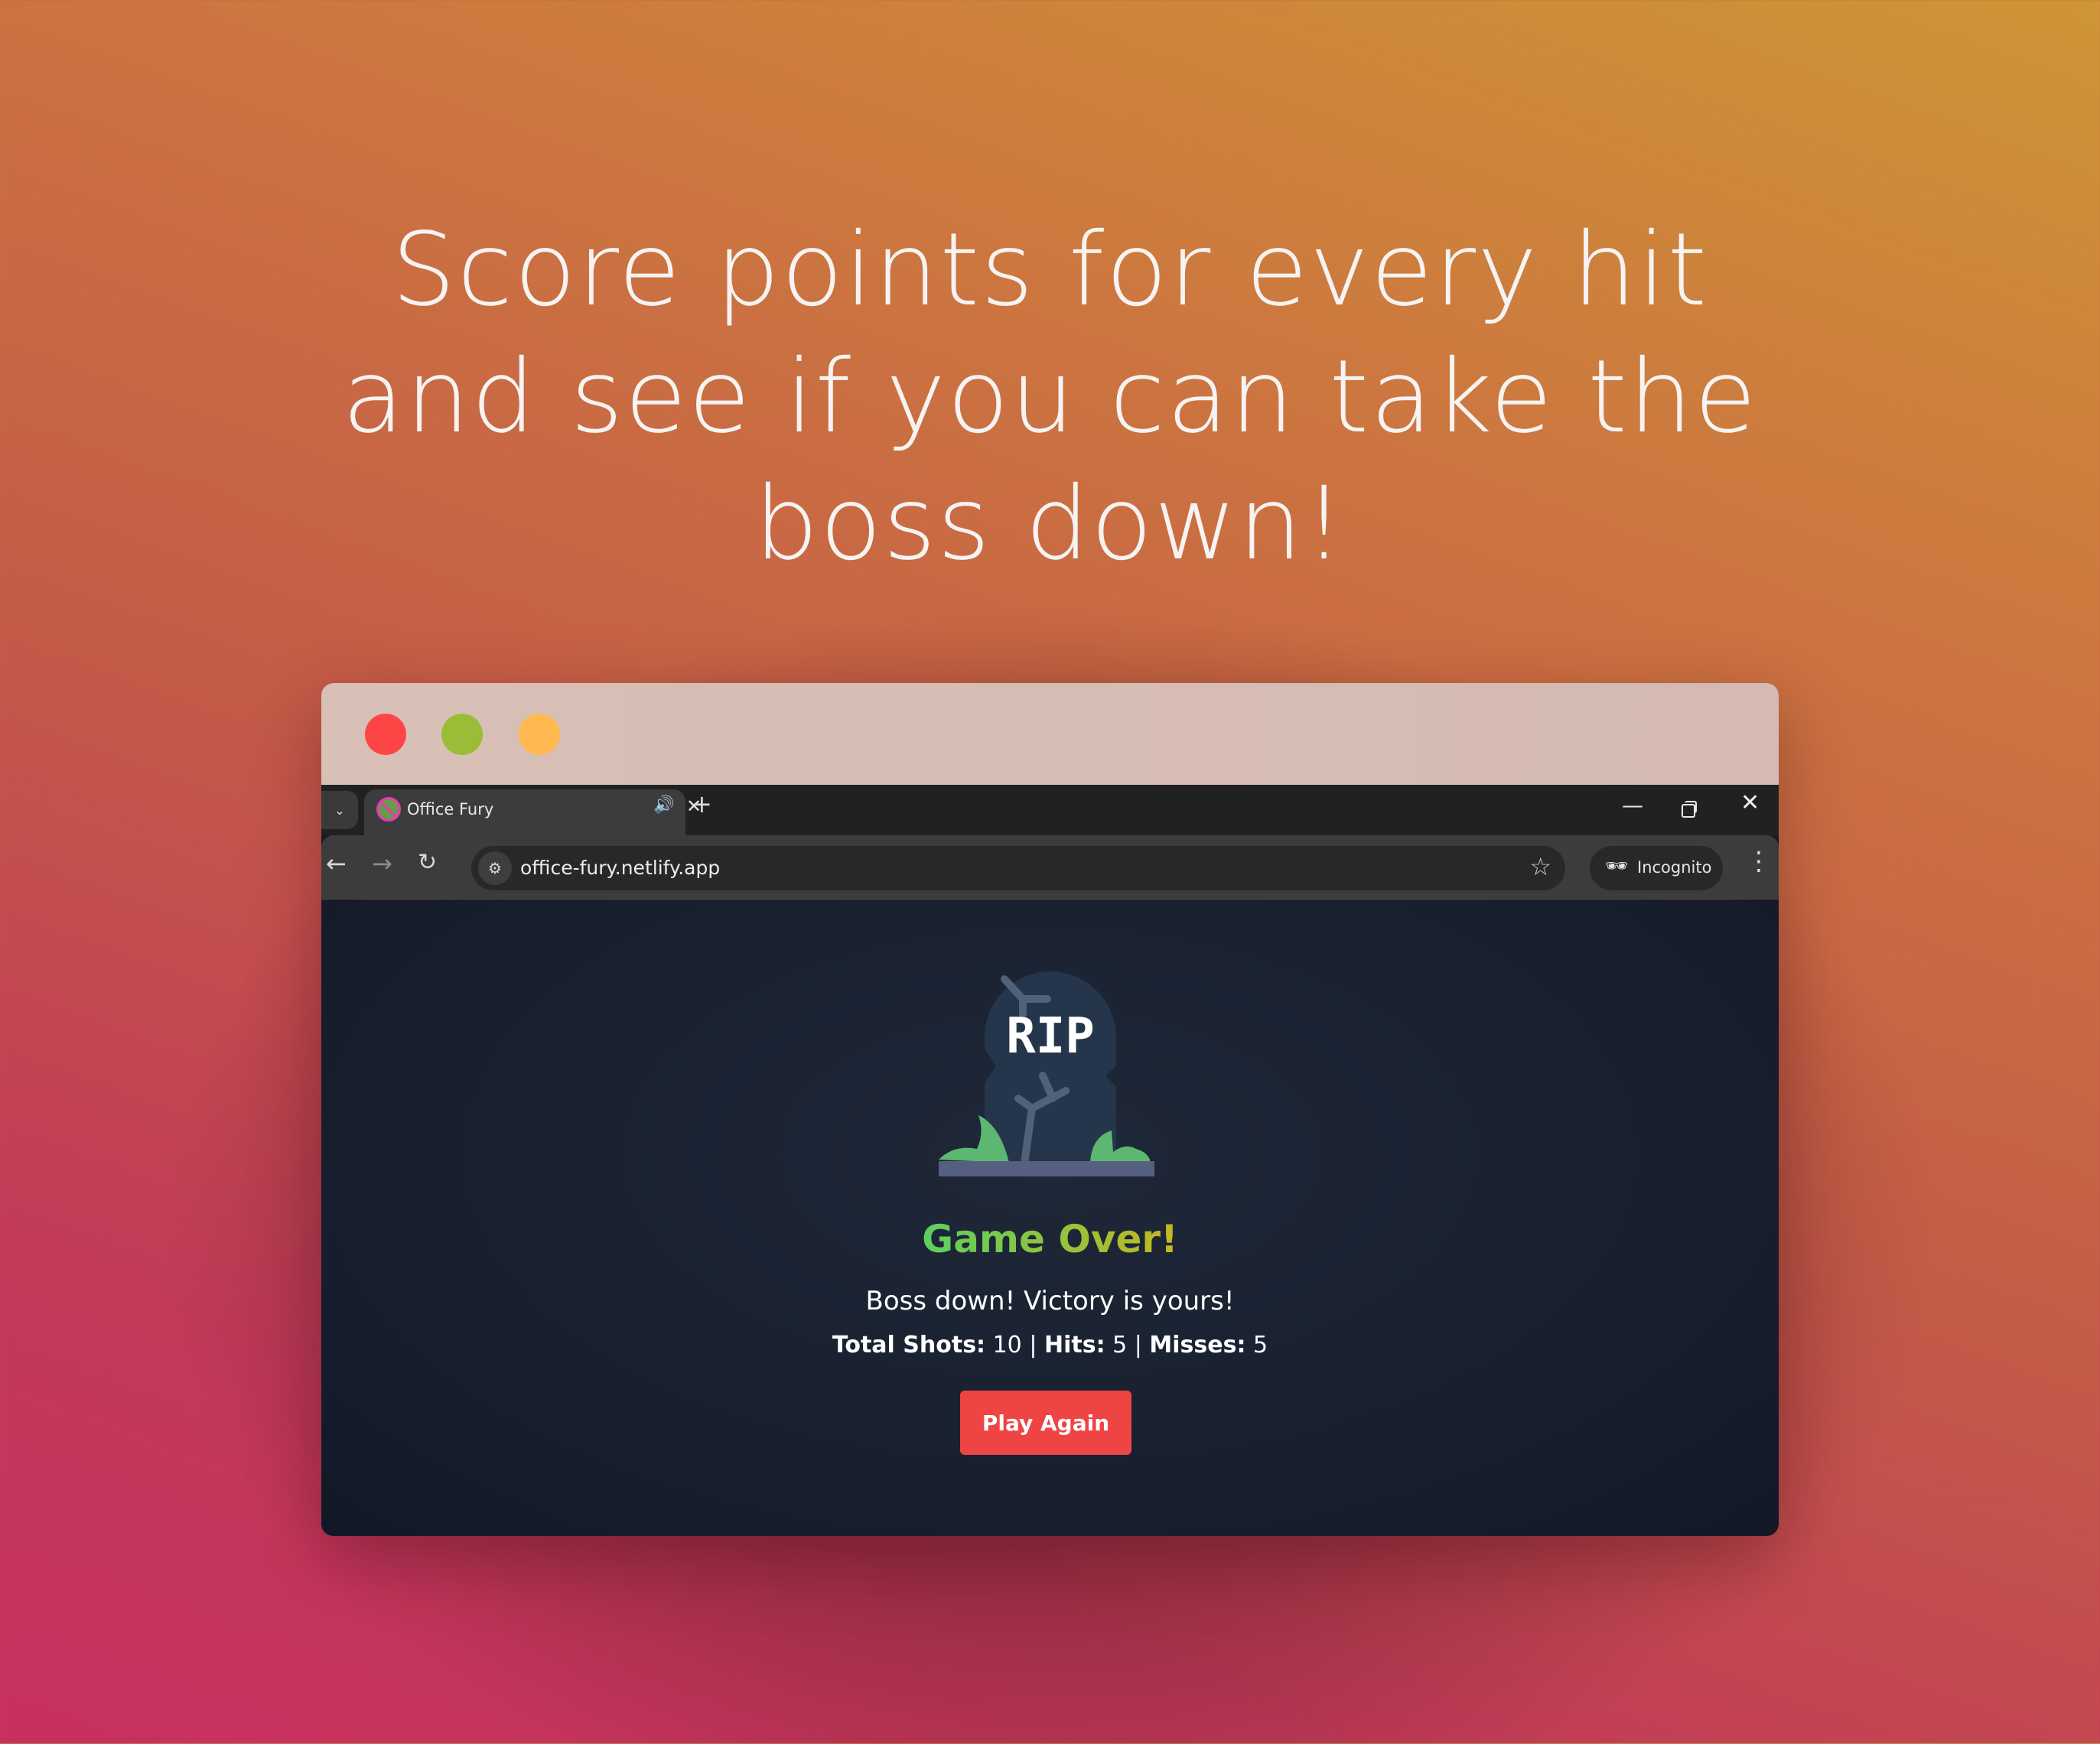 This screenshot has width=2100, height=1744. What do you see at coordinates (1050, 1037) in the screenshot?
I see `tombstone-text: RIP` at bounding box center [1050, 1037].